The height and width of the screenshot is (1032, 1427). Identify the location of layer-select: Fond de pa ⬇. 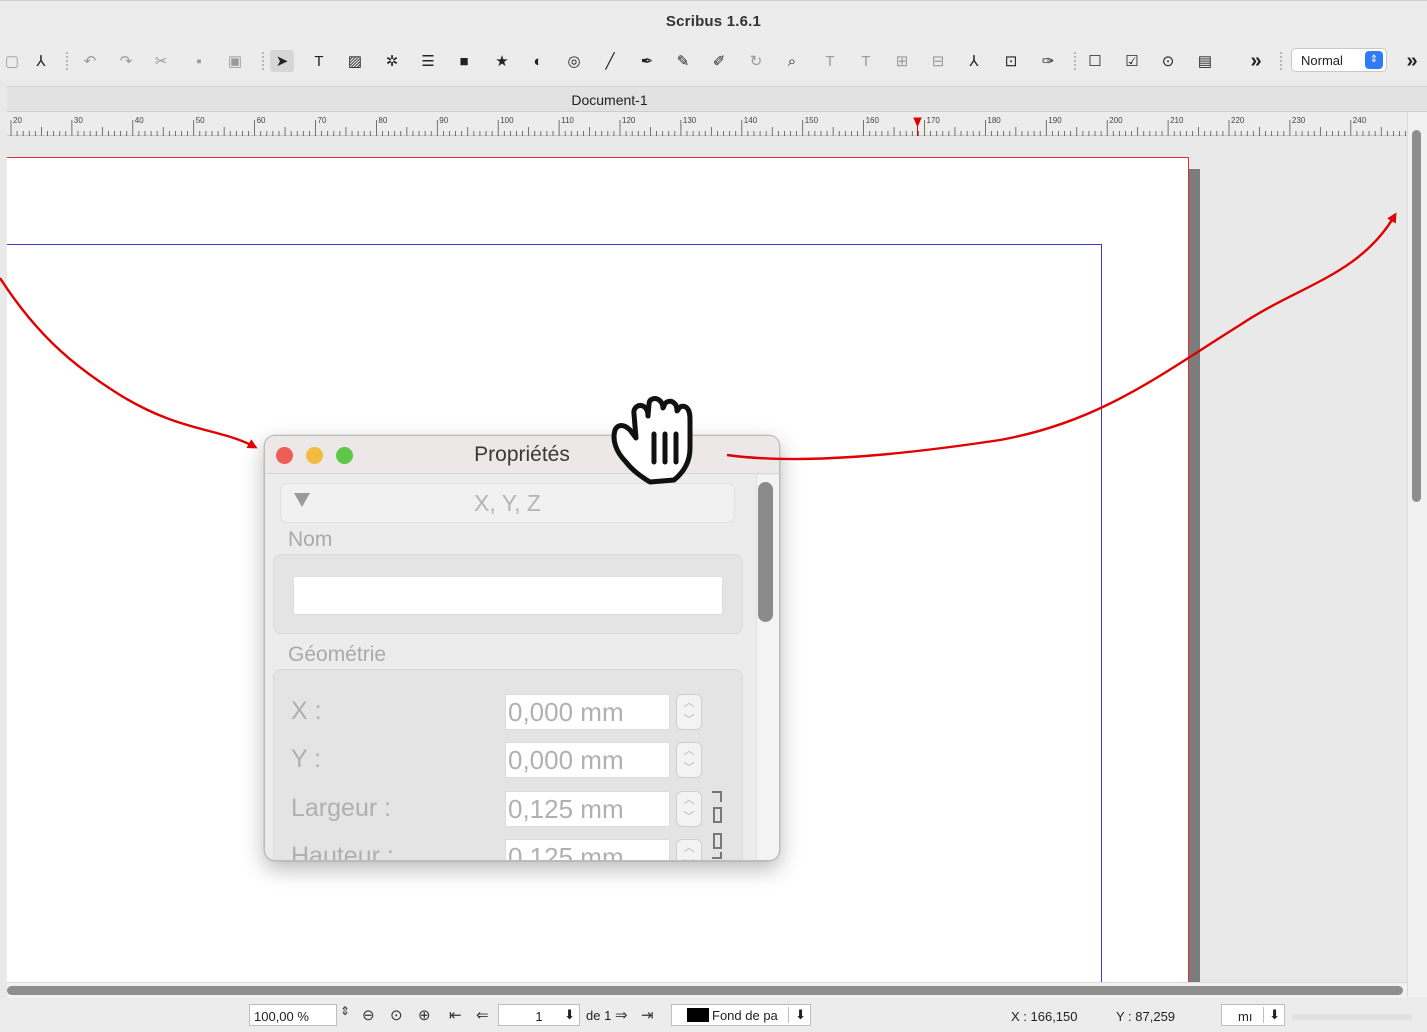
(741, 1015).